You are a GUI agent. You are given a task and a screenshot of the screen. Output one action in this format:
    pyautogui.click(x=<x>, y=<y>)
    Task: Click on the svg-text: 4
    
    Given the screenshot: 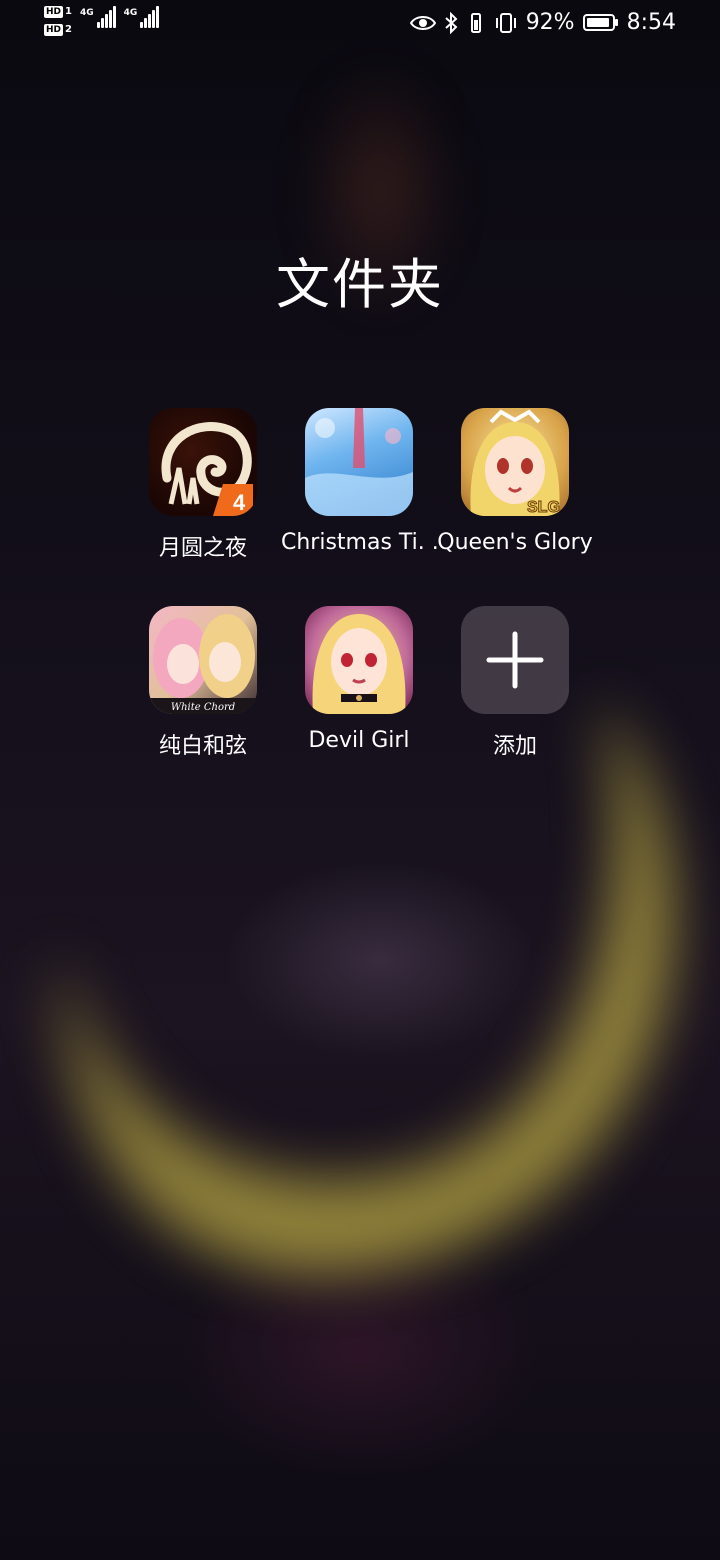 What is the action you would take?
    pyautogui.click(x=239, y=502)
    